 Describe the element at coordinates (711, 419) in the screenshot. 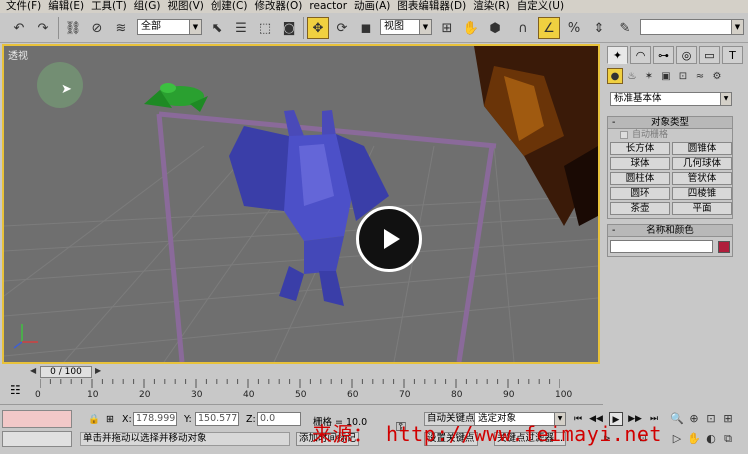

I see `zoom-extents-icon: ⊡` at that location.